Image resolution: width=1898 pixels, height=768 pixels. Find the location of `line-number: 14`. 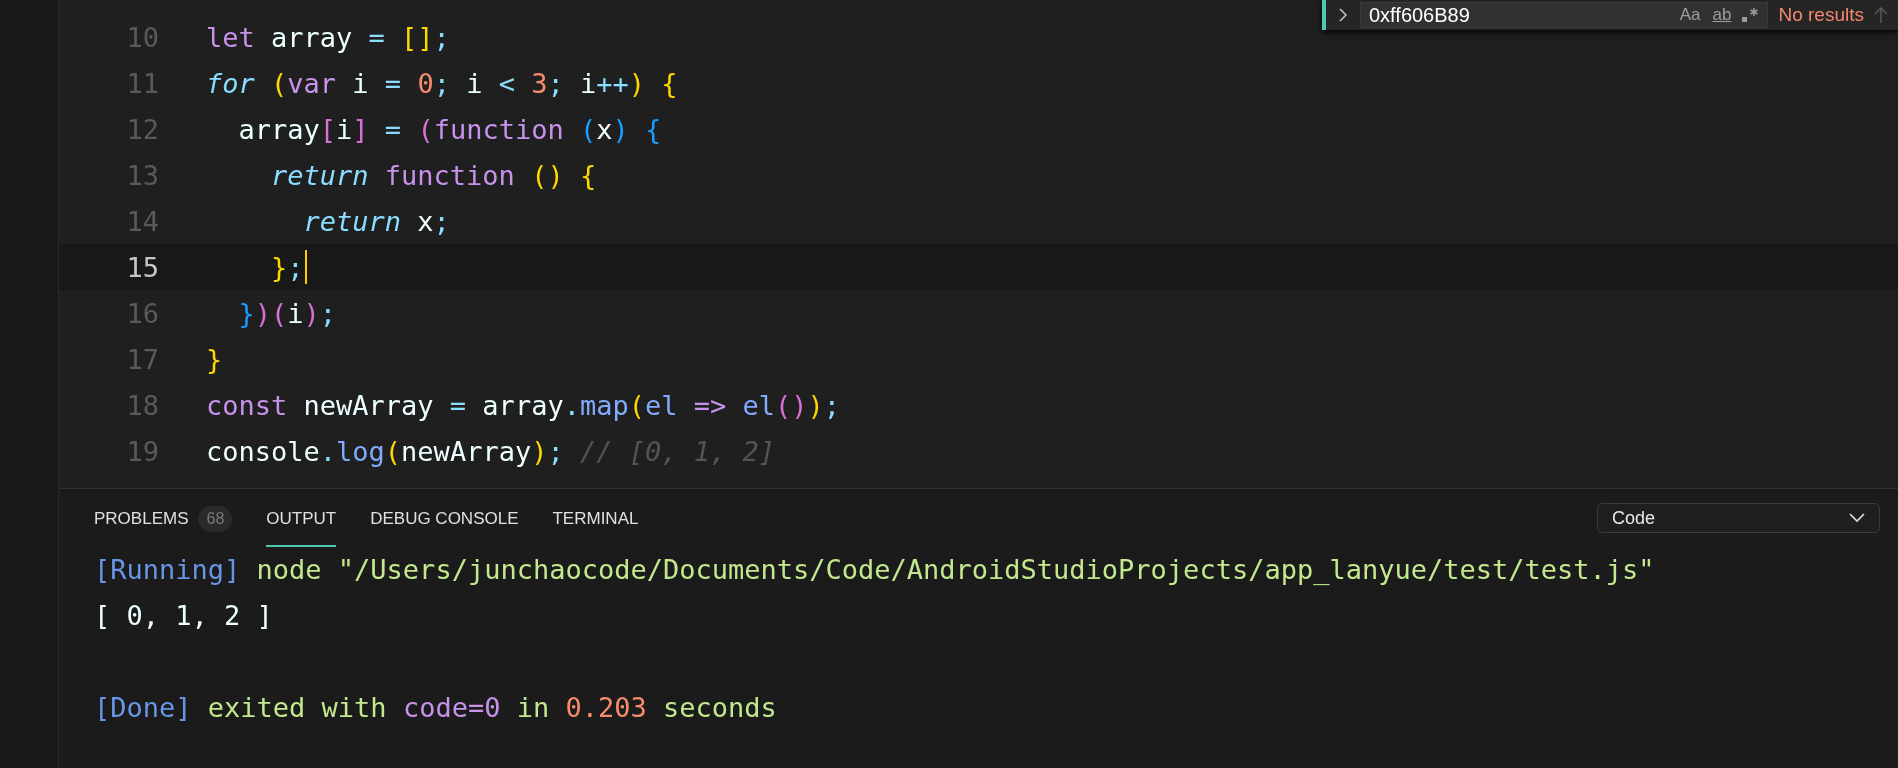

line-number: 14 is located at coordinates (142, 221).